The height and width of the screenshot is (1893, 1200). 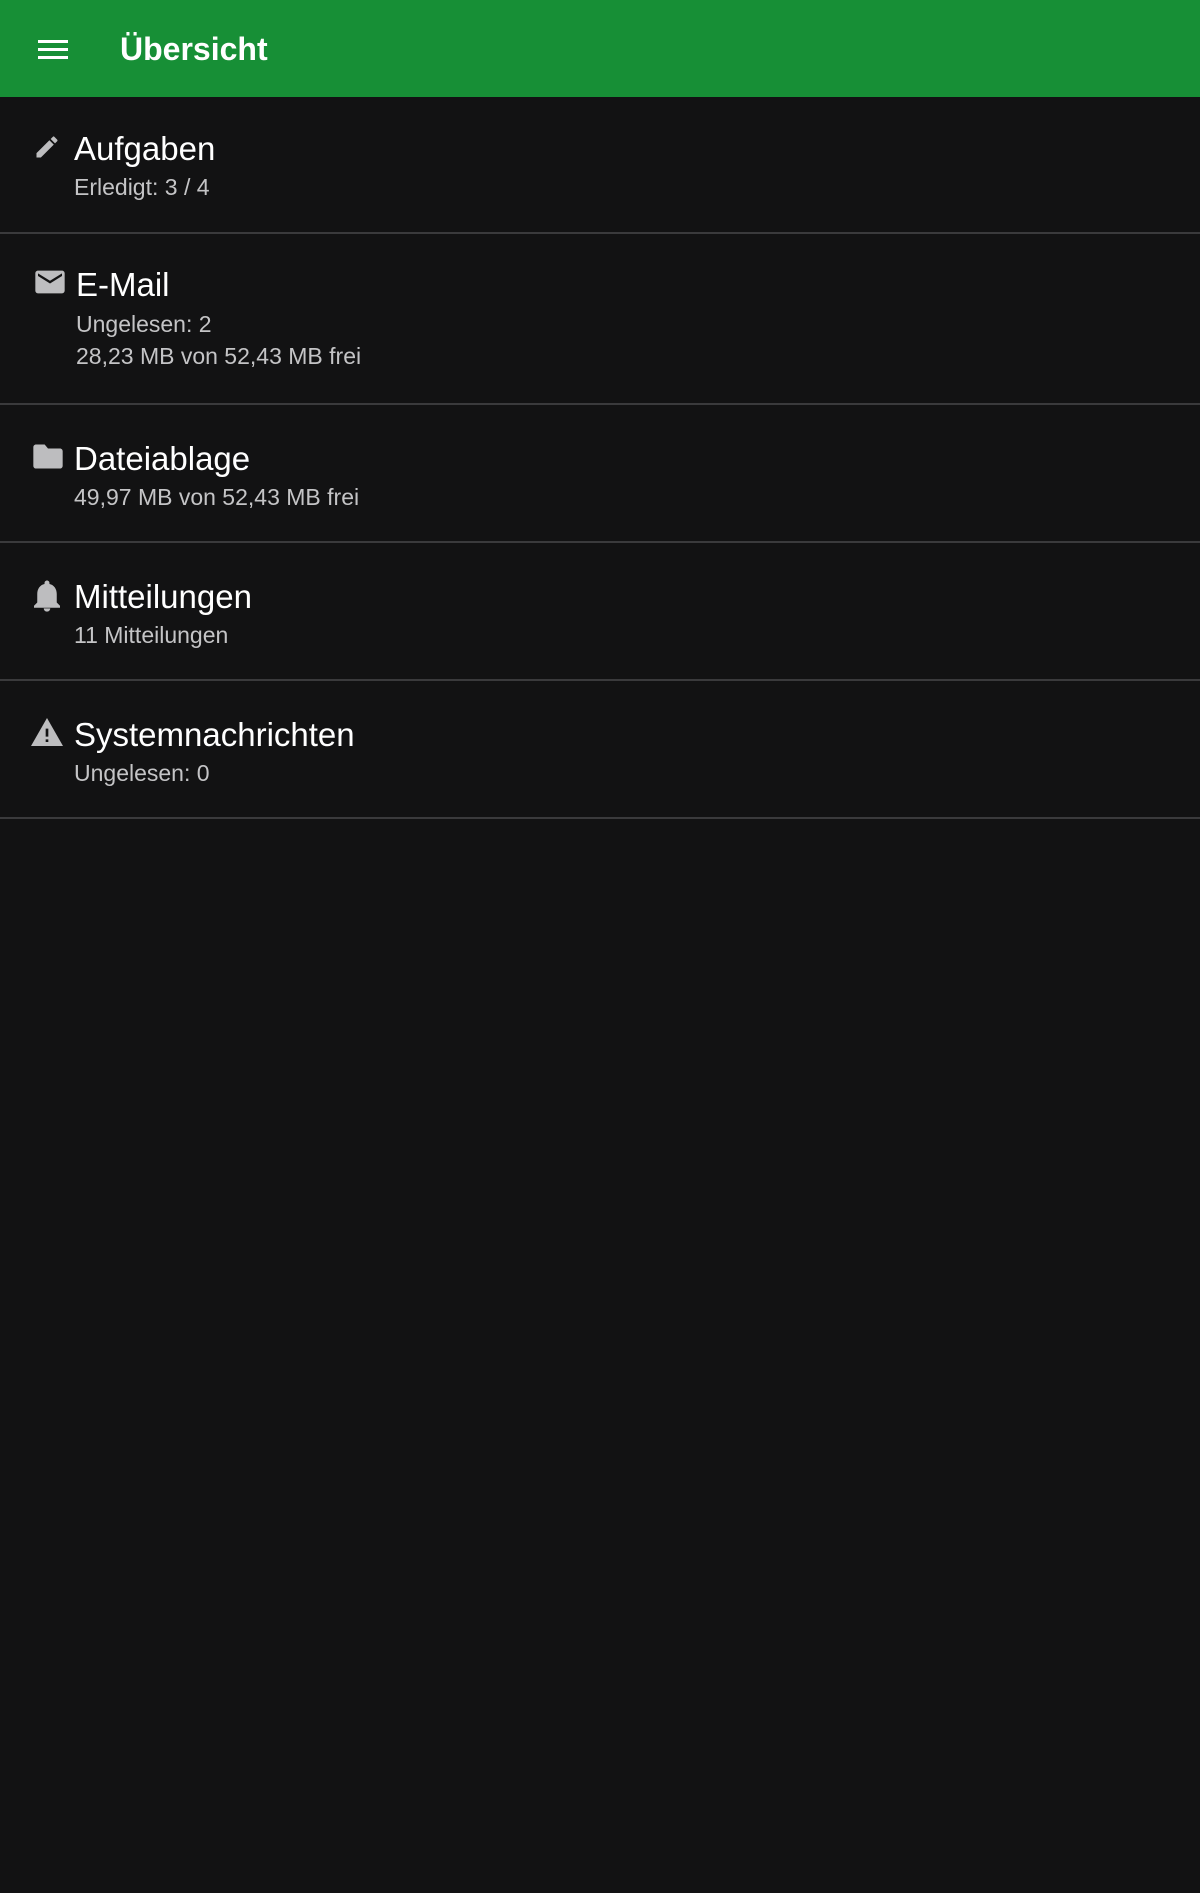 What do you see at coordinates (600, 165) in the screenshot?
I see `list-item-aufgaben: Aufgaben Erledigt: 3 / 4` at bounding box center [600, 165].